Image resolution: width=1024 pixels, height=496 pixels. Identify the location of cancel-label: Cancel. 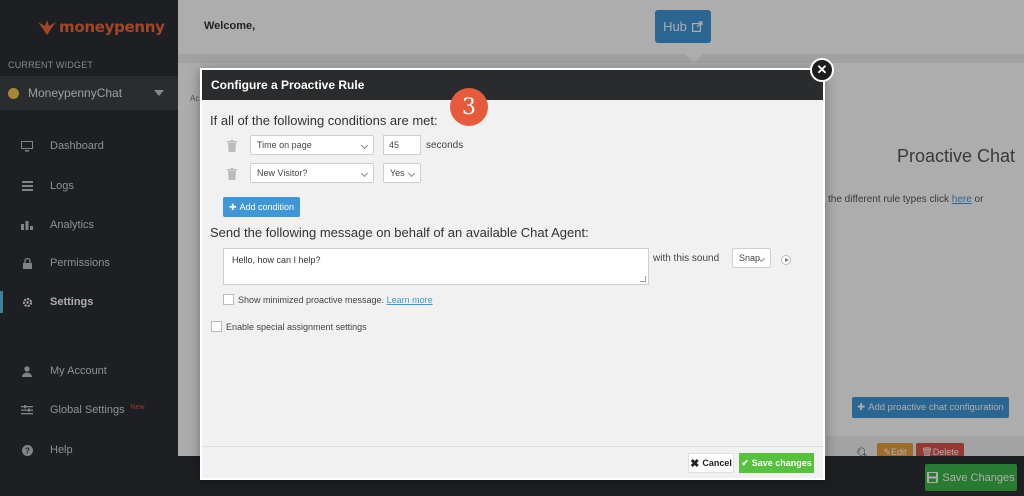
(717, 463).